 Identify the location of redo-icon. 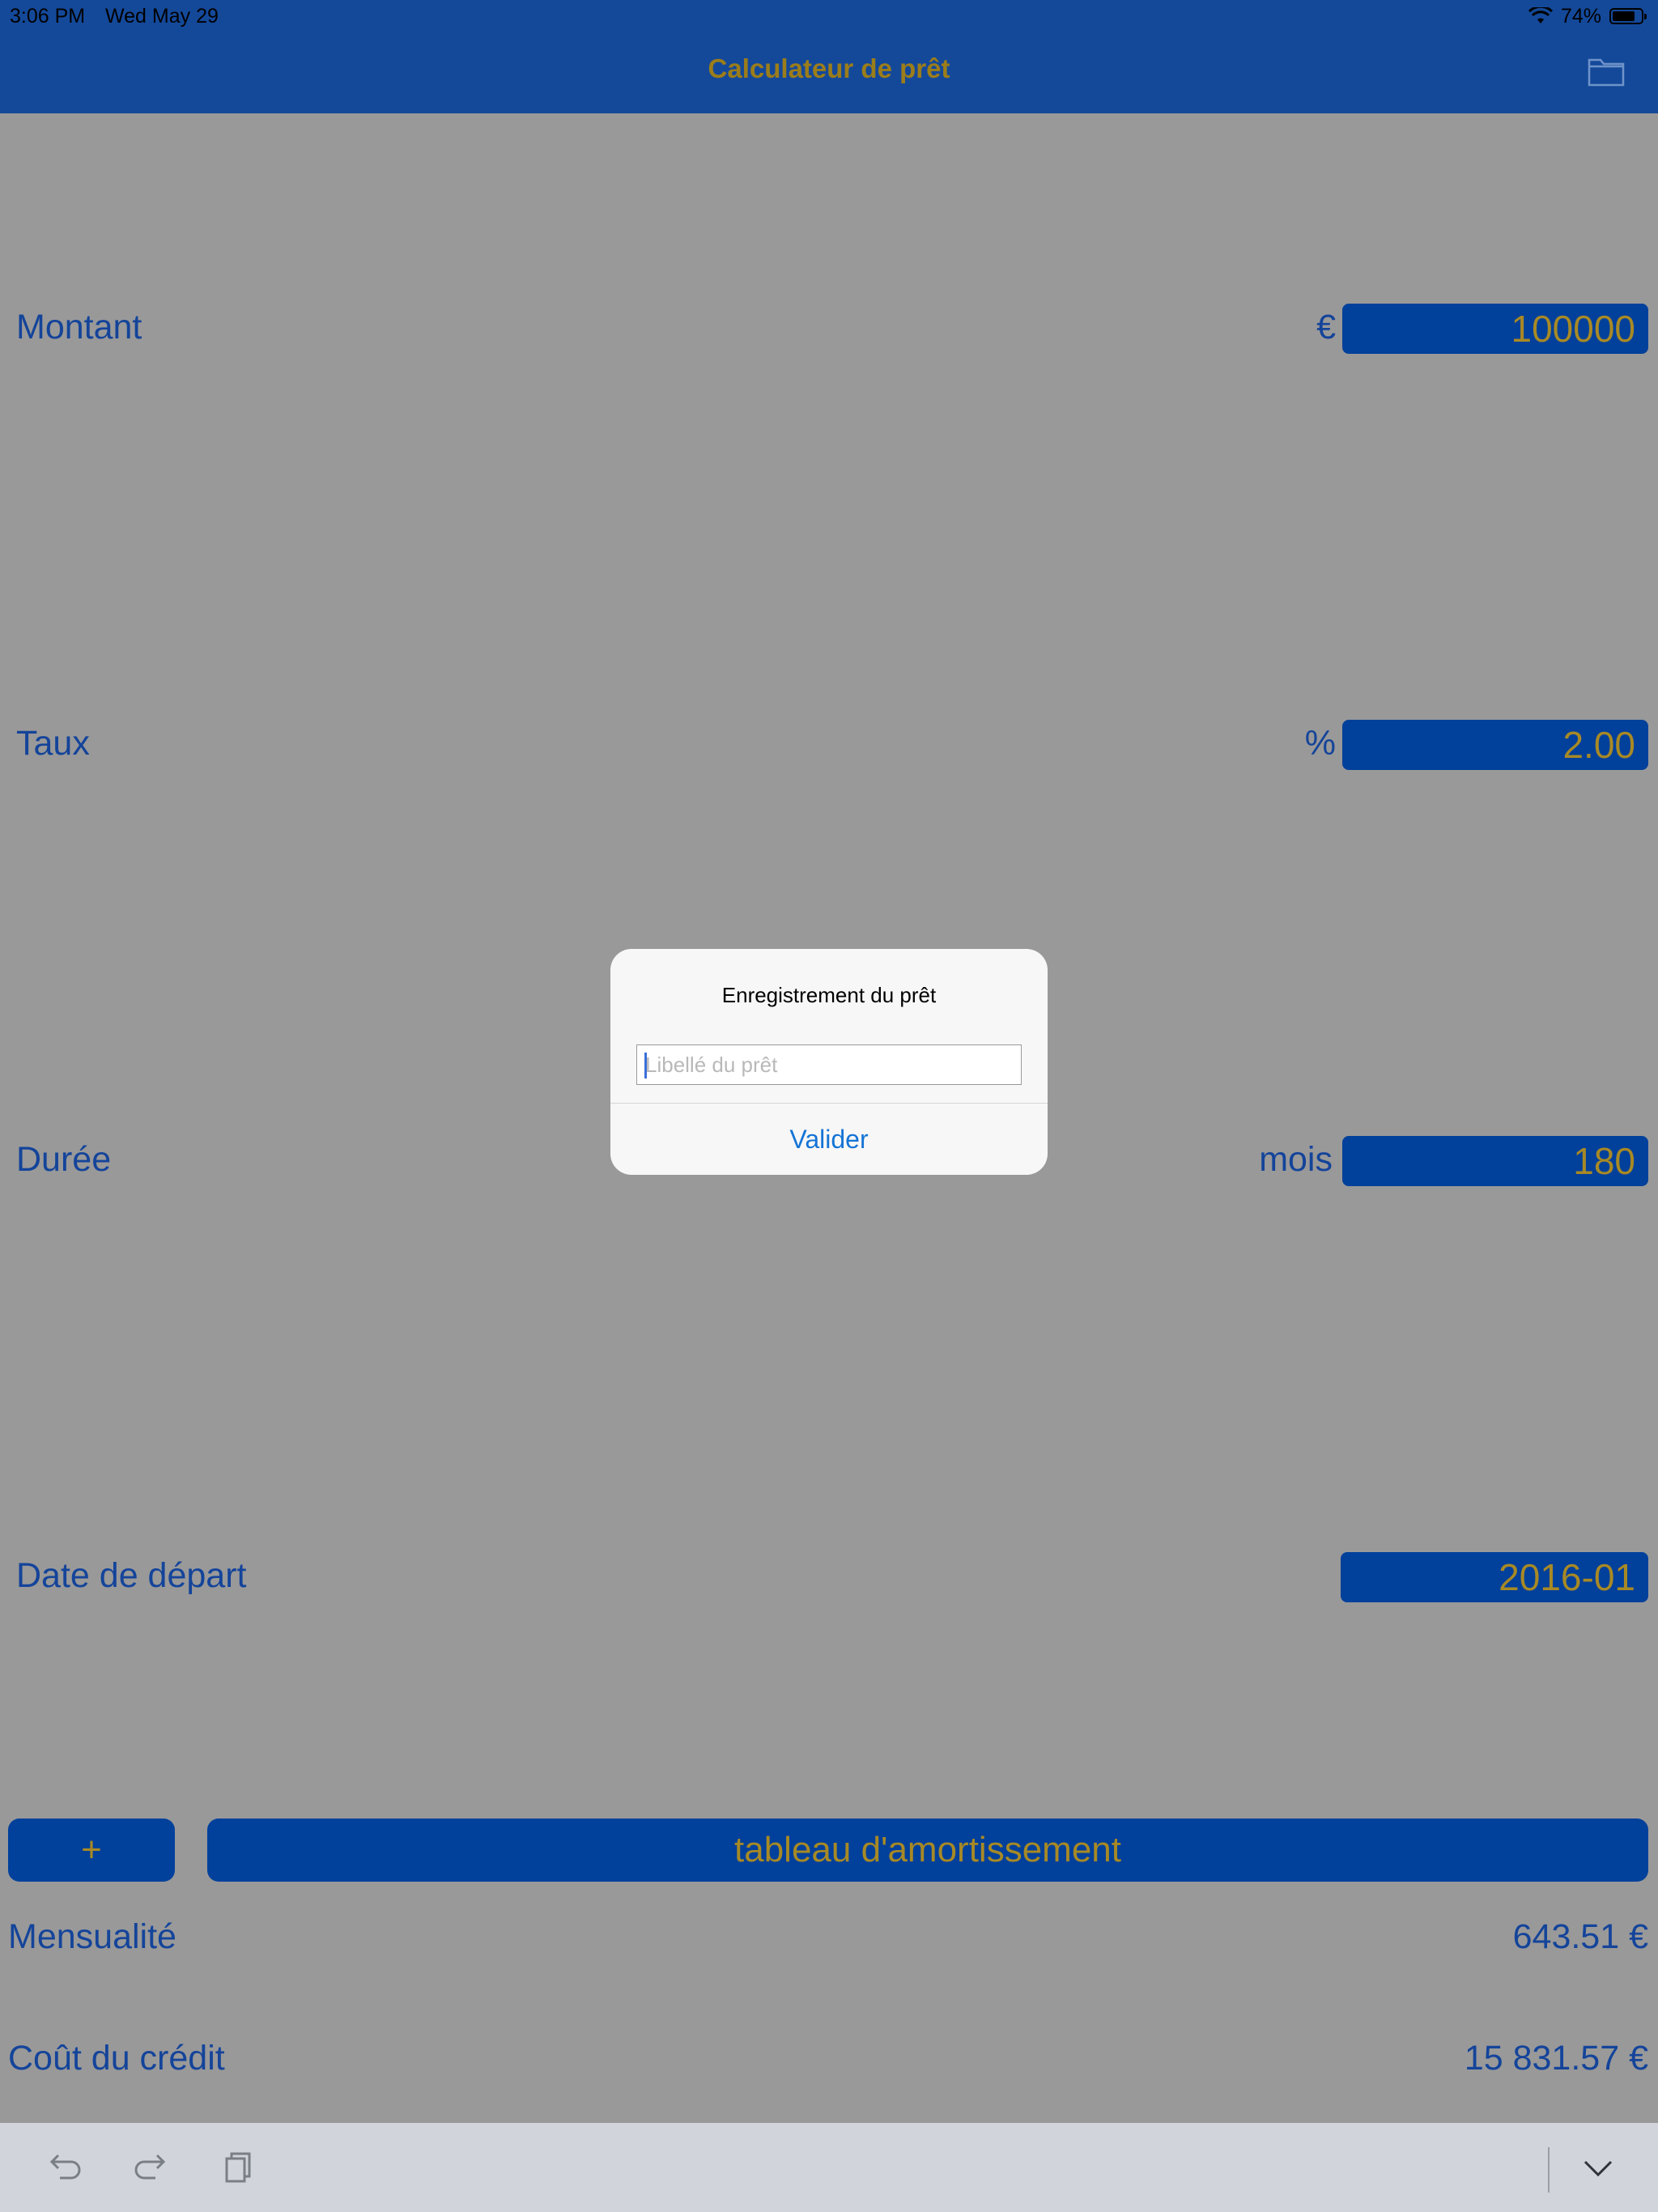
(150, 2168).